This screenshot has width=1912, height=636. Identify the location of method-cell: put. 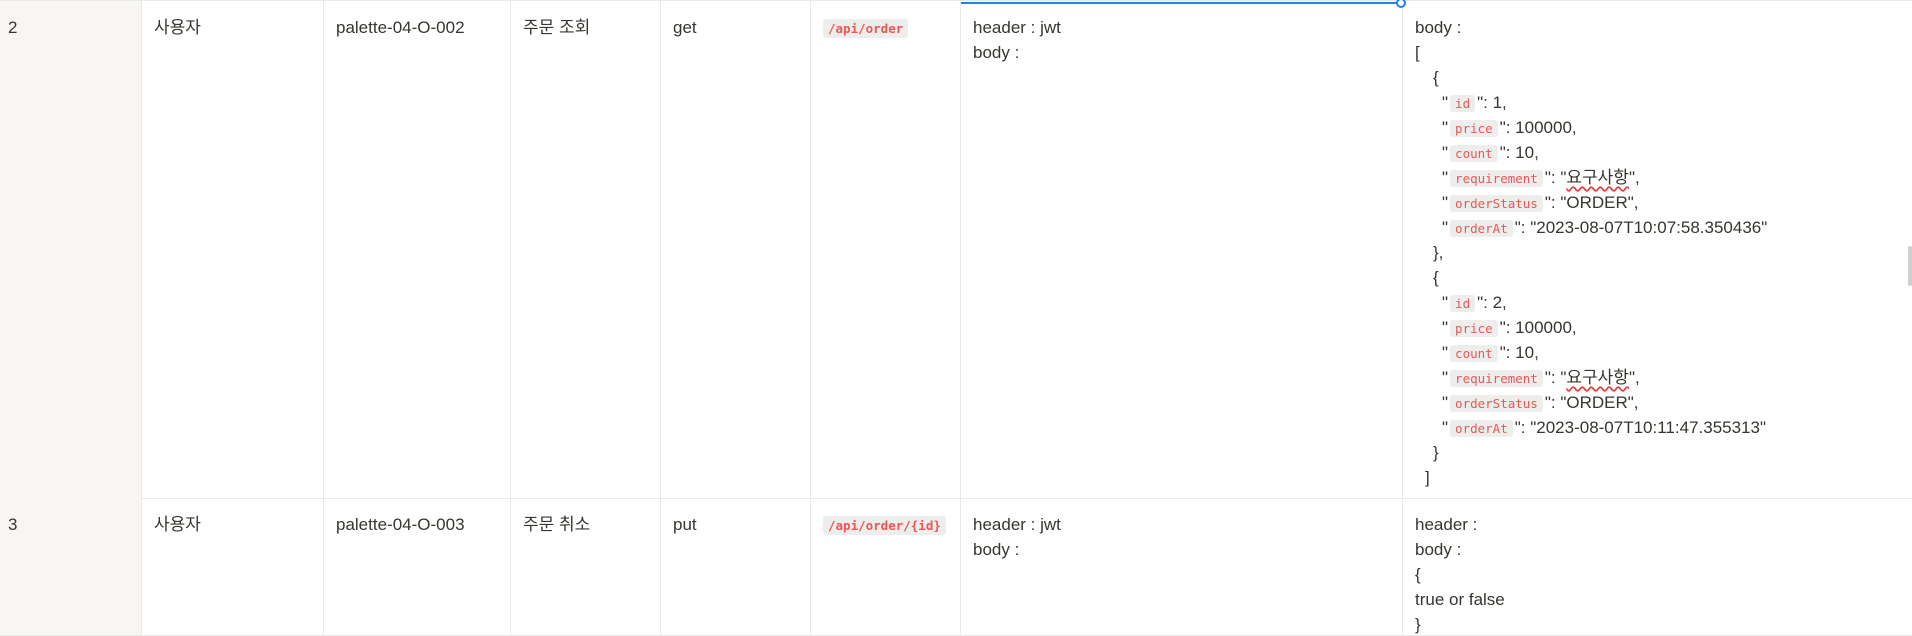
(736, 566).